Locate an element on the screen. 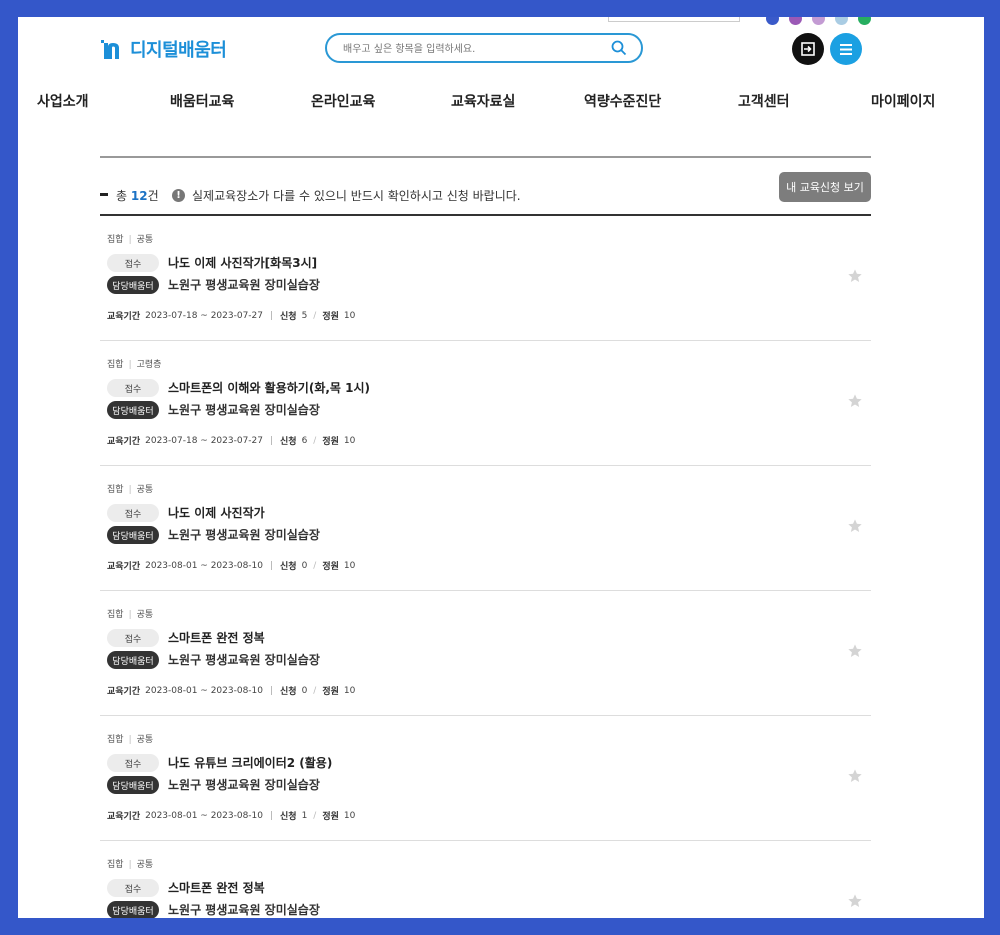 The height and width of the screenshot is (935, 1000). nav-item-about: 사업소개 is located at coordinates (63, 101).